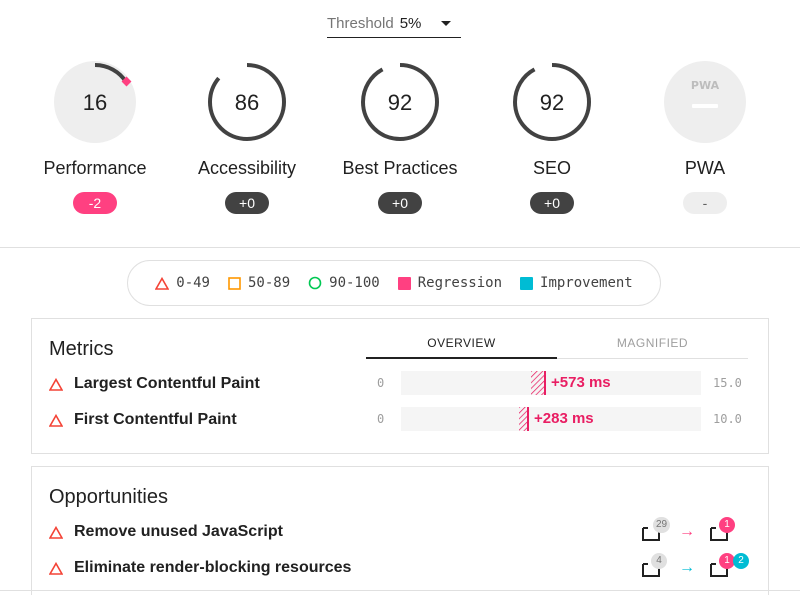 Image resolution: width=800 pixels, height=595 pixels. What do you see at coordinates (586, 283) in the screenshot?
I see `legend-improvement-label: Improvement` at bounding box center [586, 283].